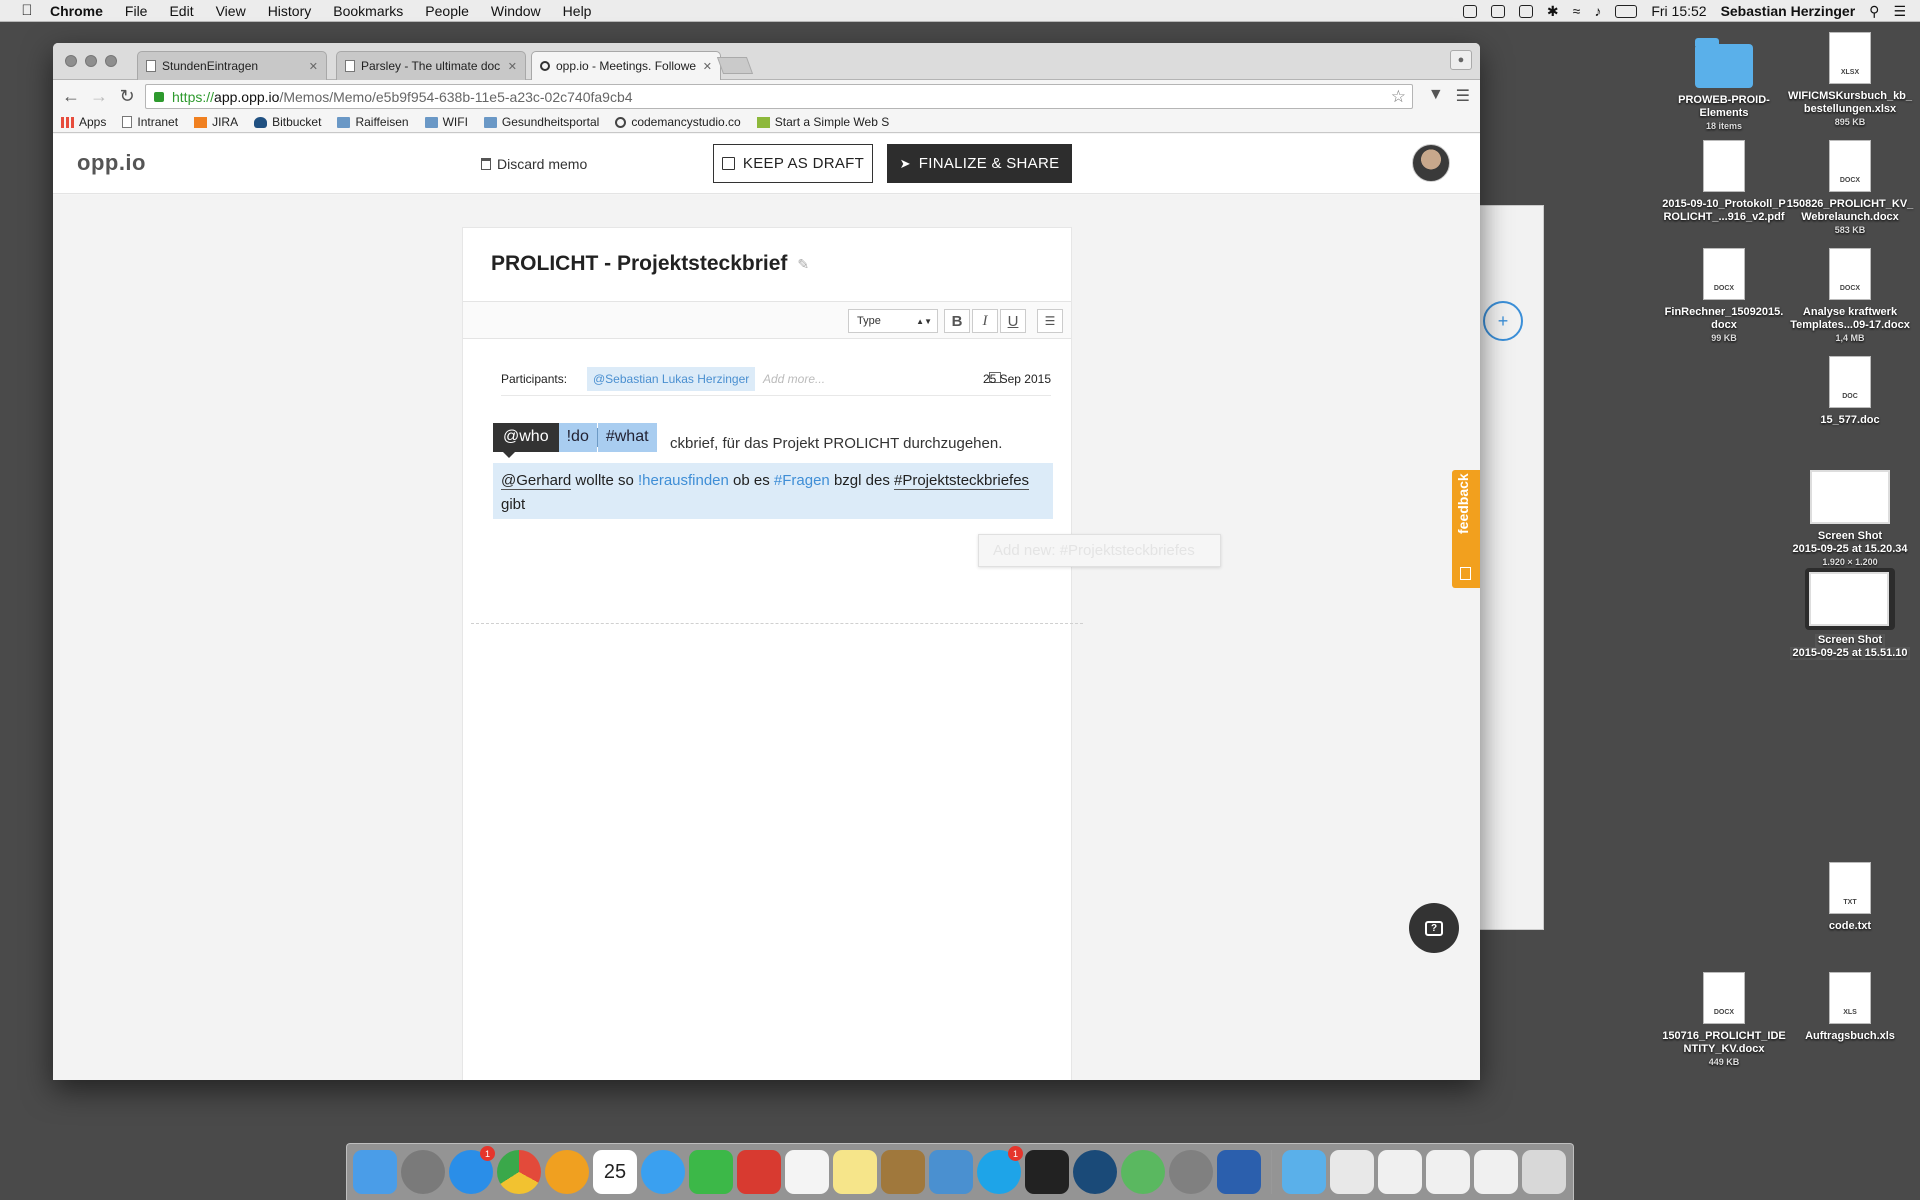  Describe the element at coordinates (99, 96) in the screenshot. I see `forward-arrow-icon: →` at that location.